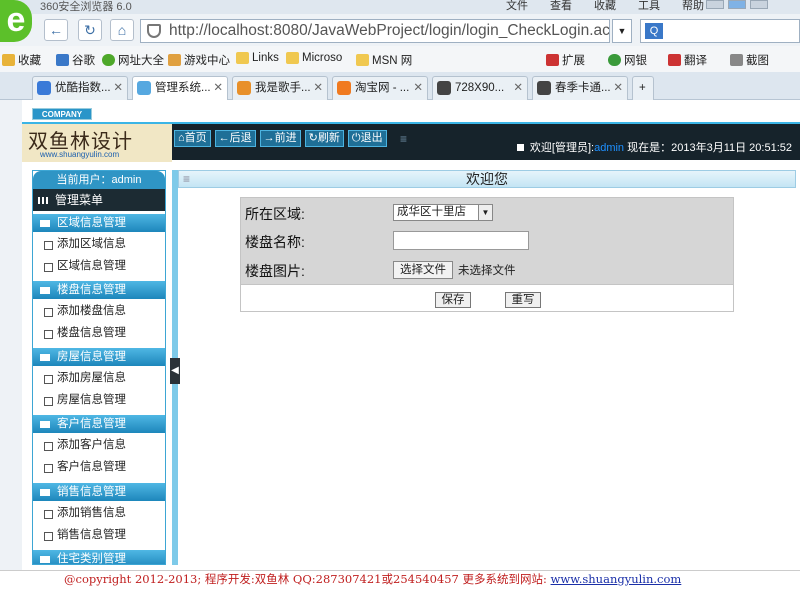  Describe the element at coordinates (616, 579) in the screenshot. I see `footer-link: www.shuangyulin.com` at that location.